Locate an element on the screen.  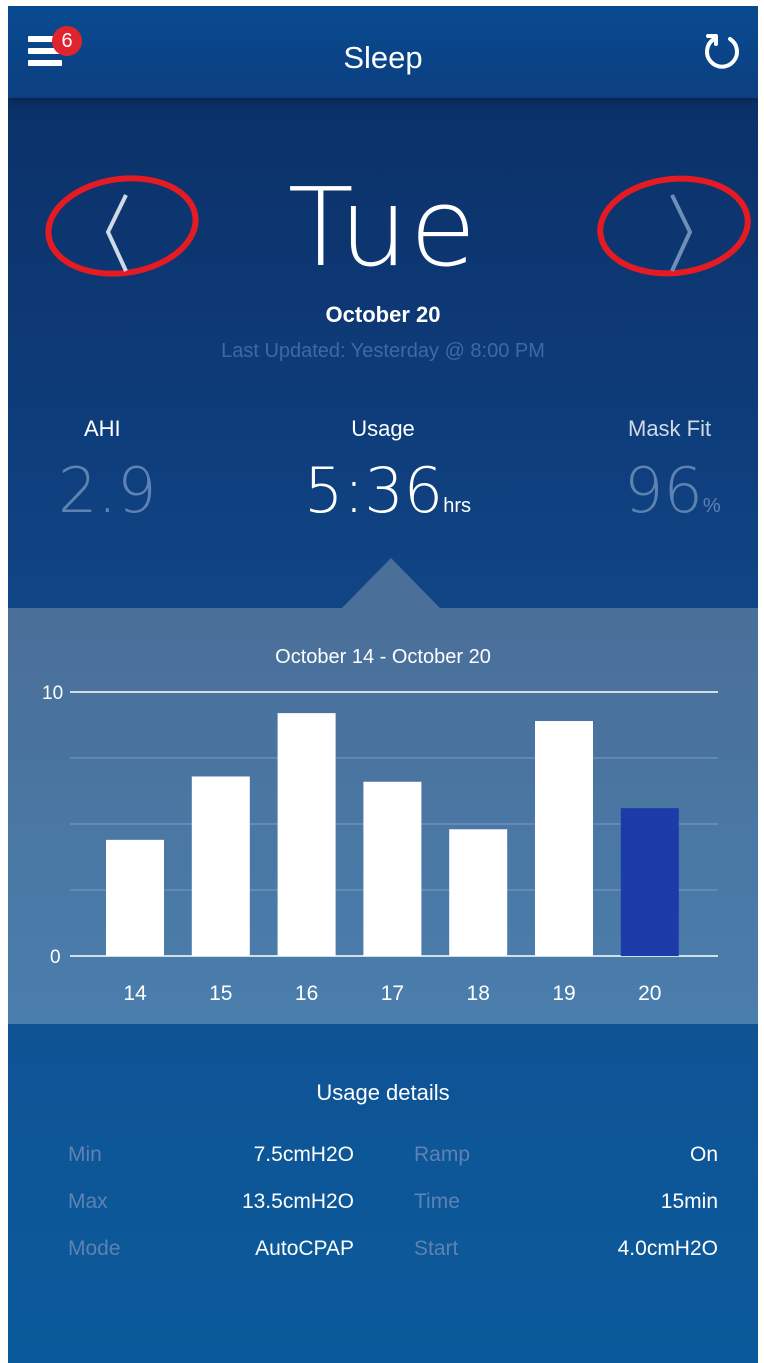
page-title: Sleep is located at coordinates (383, 57).